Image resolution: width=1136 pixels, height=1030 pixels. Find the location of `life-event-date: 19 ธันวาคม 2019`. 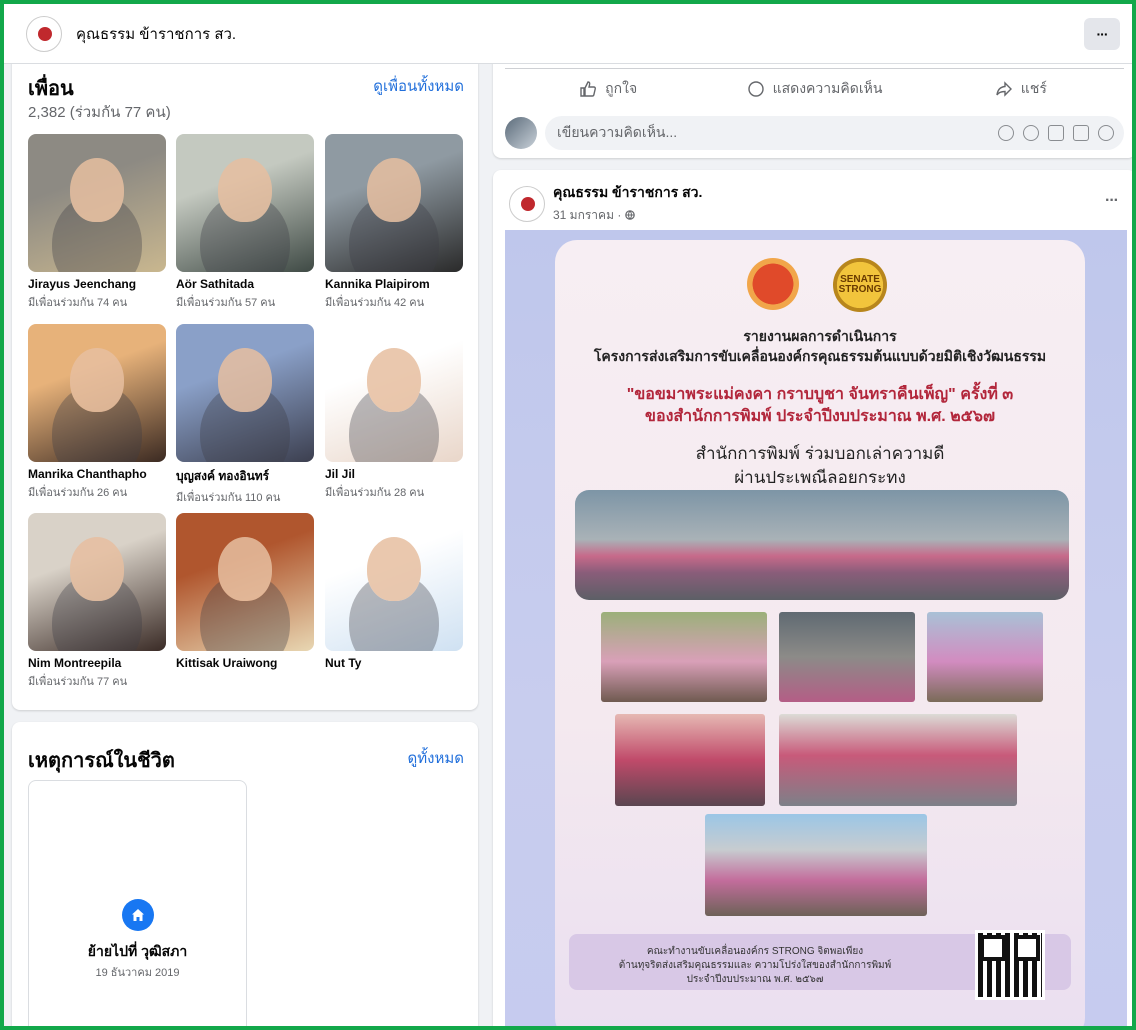

life-event-date: 19 ธันวาคม 2019 is located at coordinates (137, 973).